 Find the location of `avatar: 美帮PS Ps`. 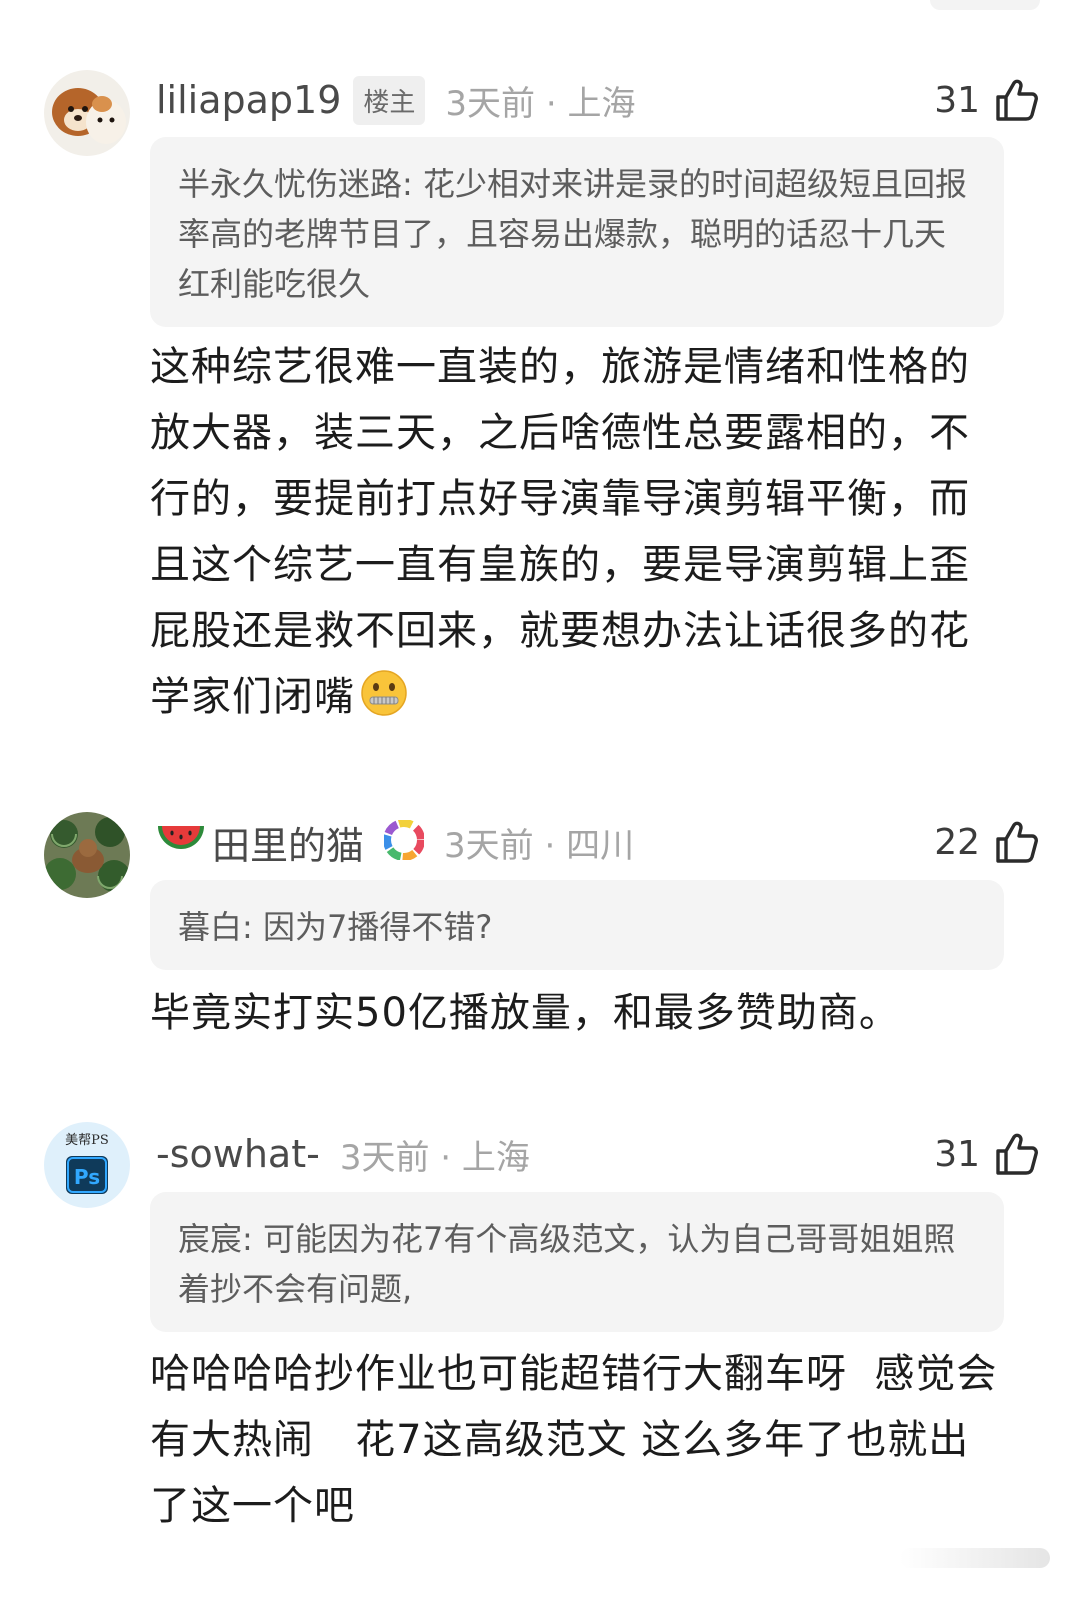

avatar: 美帮PS Ps is located at coordinates (87, 1165).